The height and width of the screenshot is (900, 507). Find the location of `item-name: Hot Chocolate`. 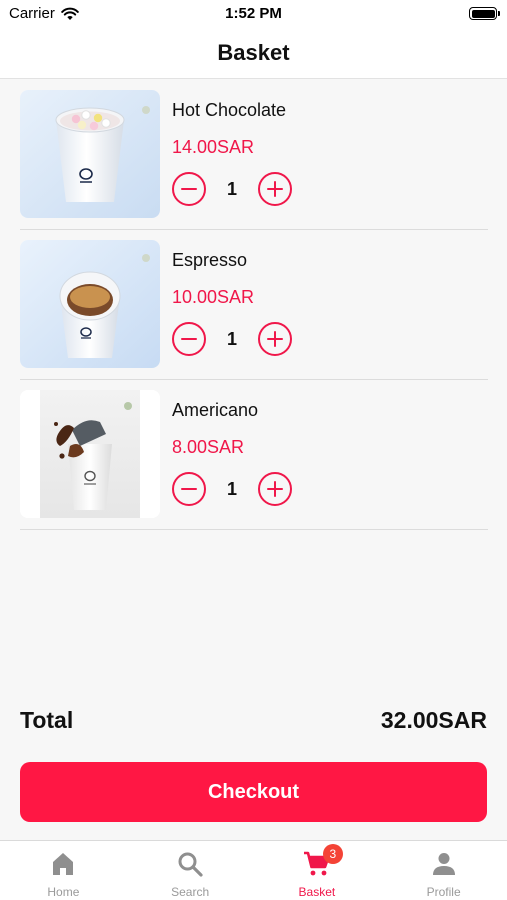

item-name: Hot Chocolate is located at coordinates (229, 110).